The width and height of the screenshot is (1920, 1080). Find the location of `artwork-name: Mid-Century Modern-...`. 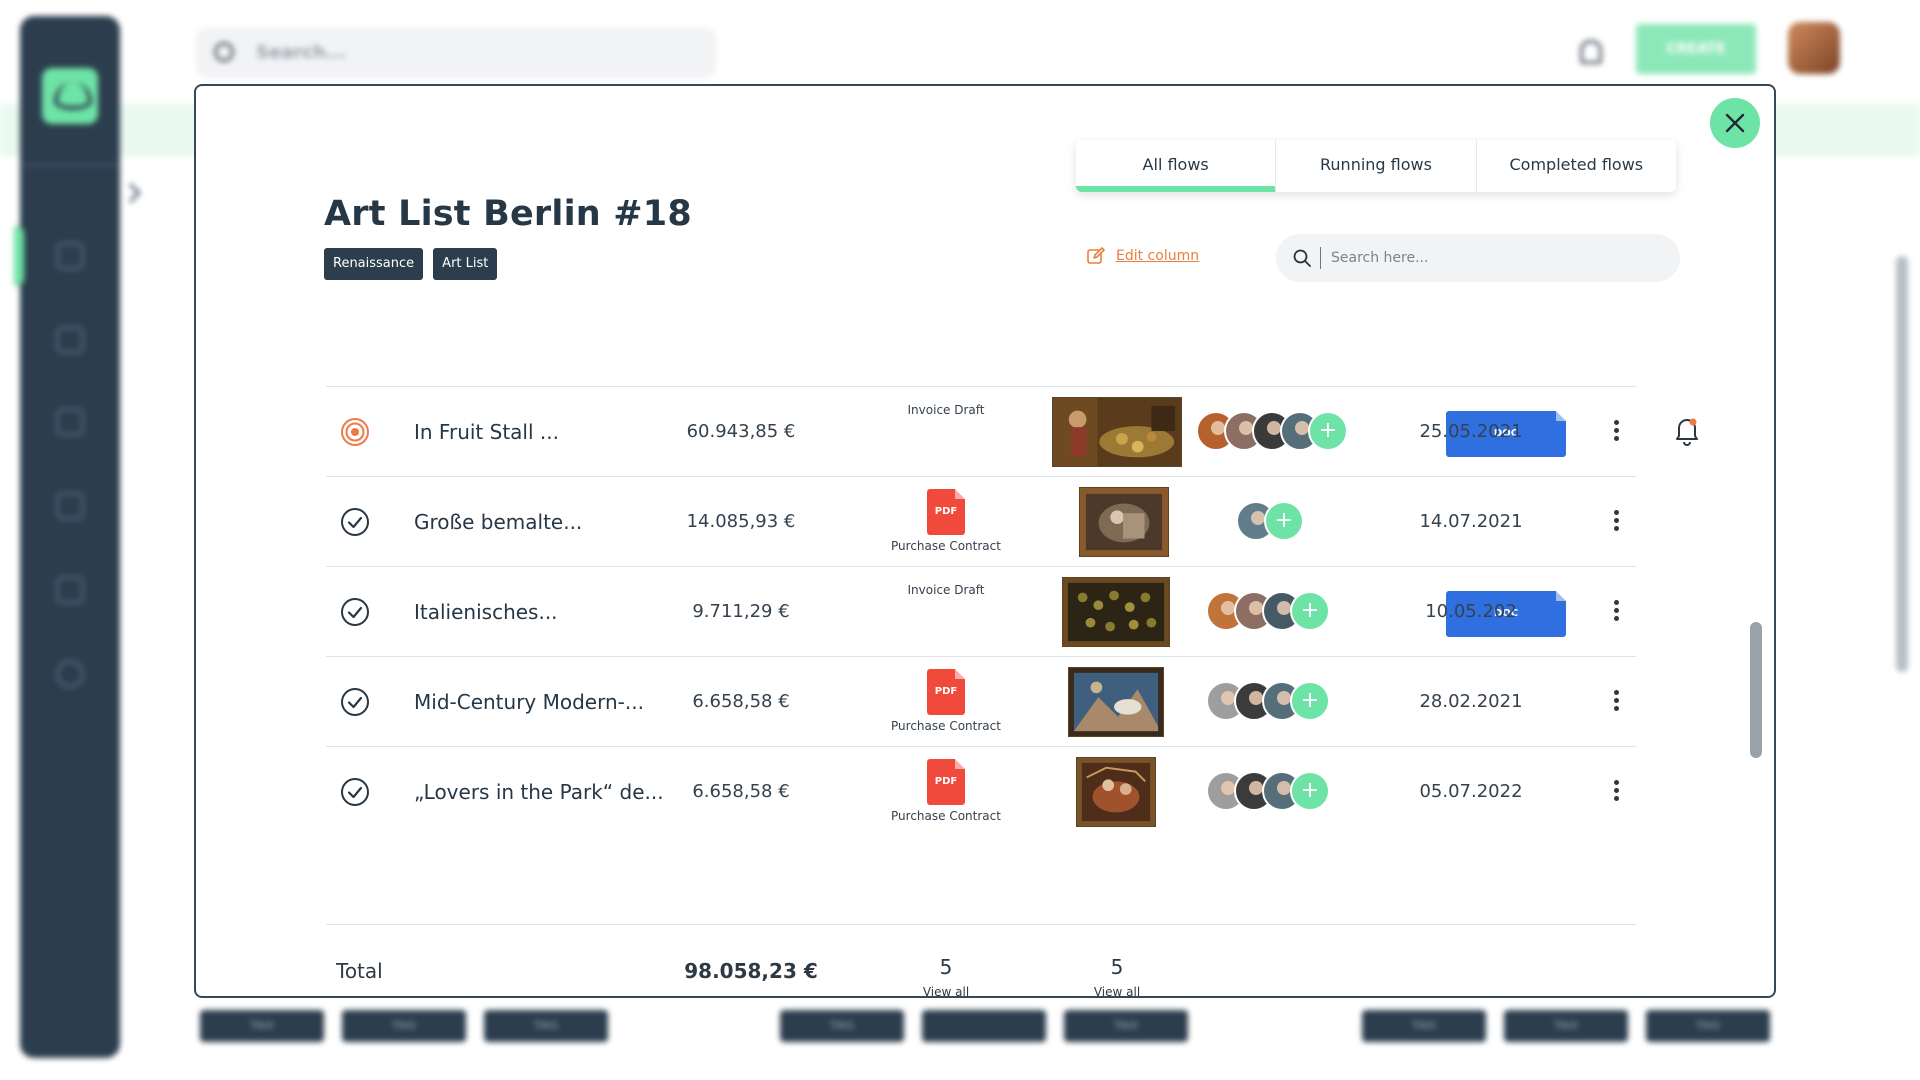

artwork-name: Mid-Century Modern-... is located at coordinates (529, 702).